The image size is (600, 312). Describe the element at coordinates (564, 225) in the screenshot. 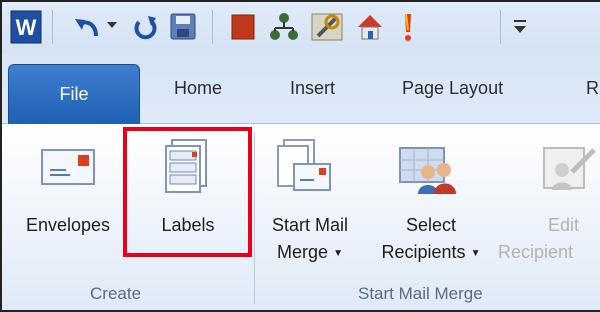

I see `edit-recipients-label-line1: Edit` at that location.